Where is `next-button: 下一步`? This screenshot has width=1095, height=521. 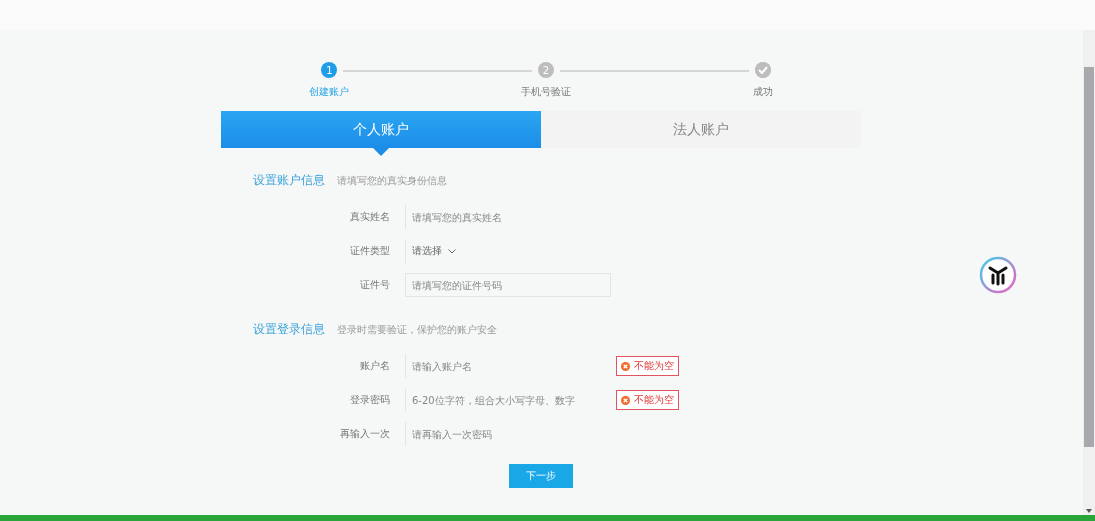
next-button: 下一步 is located at coordinates (541, 476).